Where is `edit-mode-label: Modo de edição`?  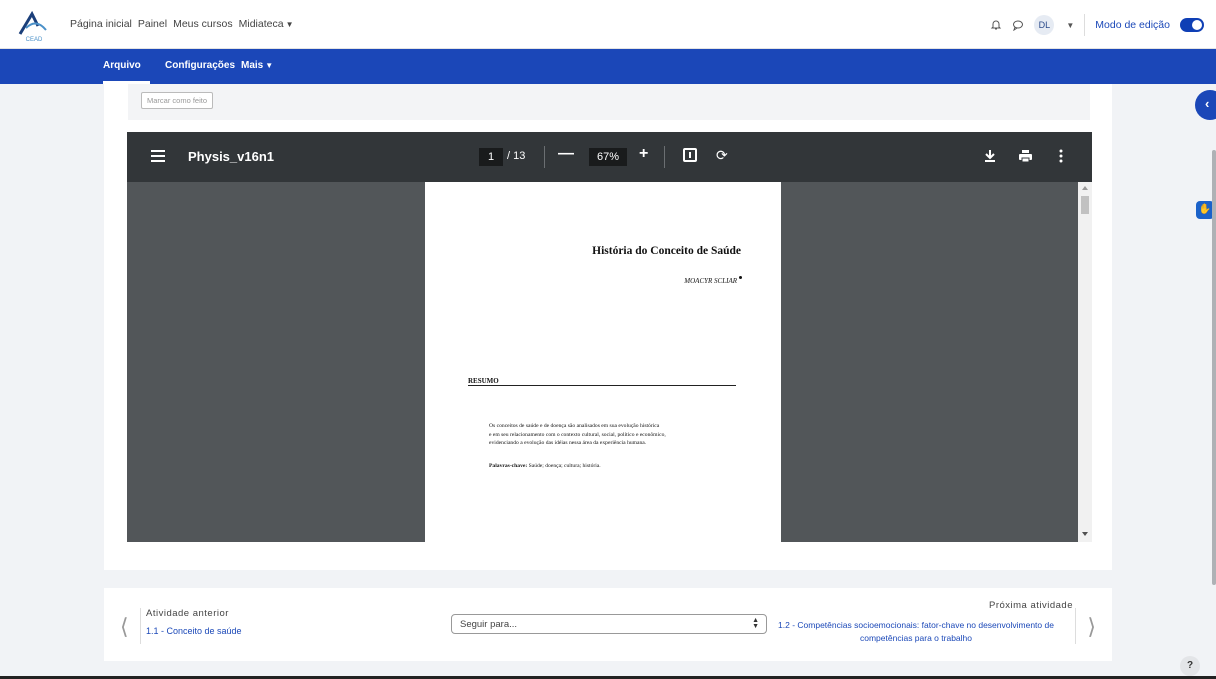
edit-mode-label: Modo de edição is located at coordinates (1132, 25).